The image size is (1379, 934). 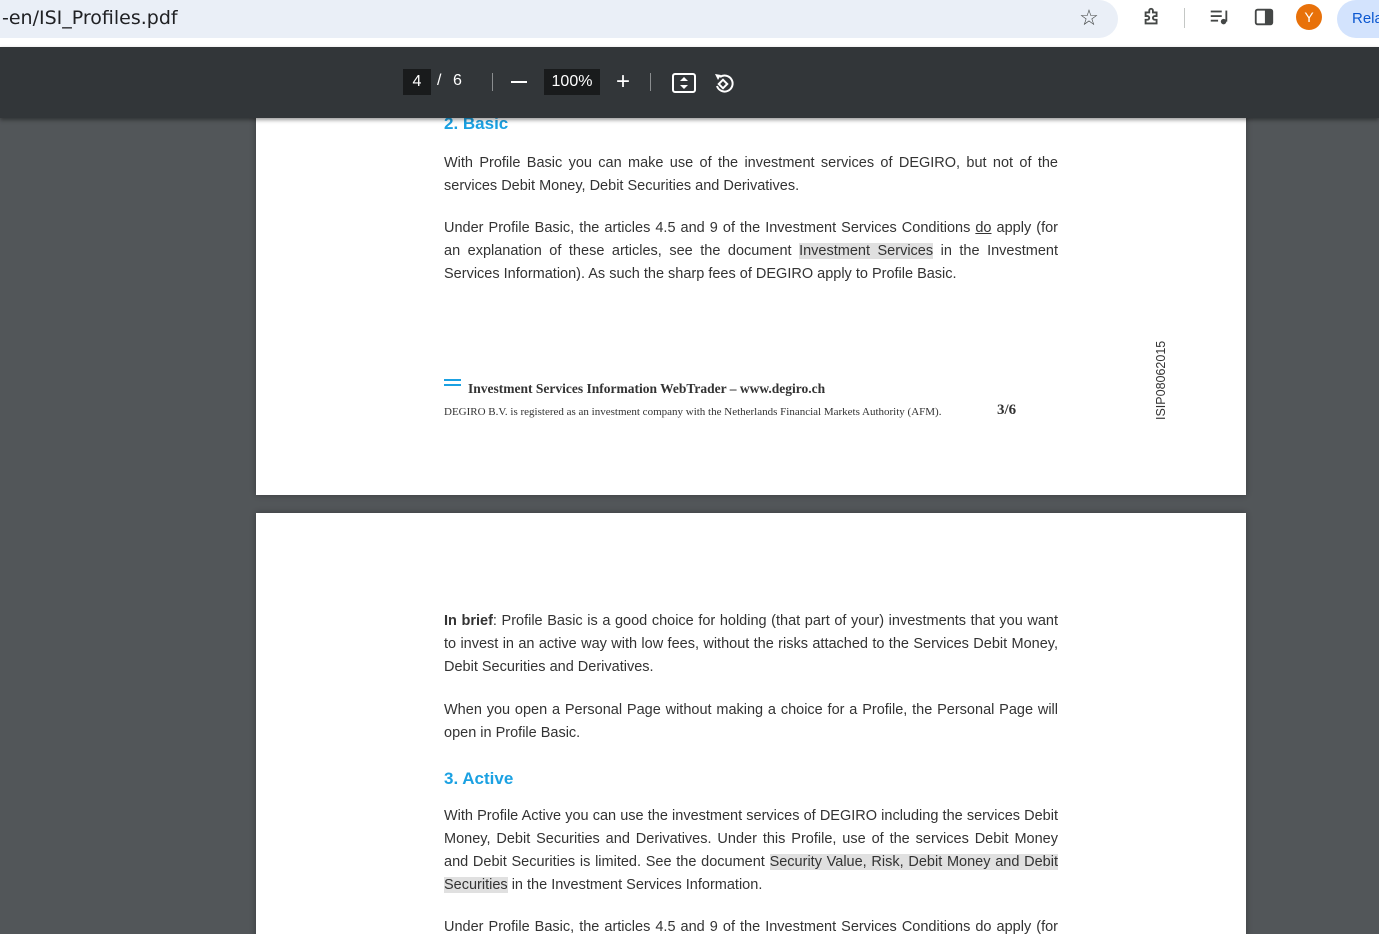 What do you see at coordinates (866, 251) in the screenshot?
I see `document-link: Investment Services` at bounding box center [866, 251].